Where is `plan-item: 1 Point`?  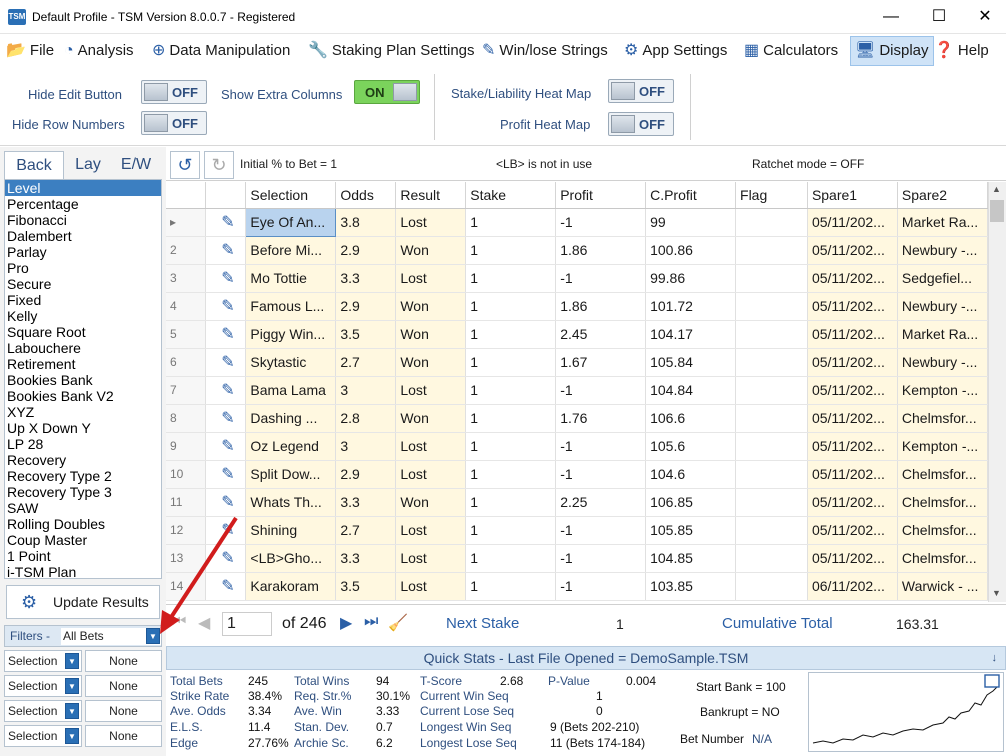
plan-item: 1 Point is located at coordinates (83, 556).